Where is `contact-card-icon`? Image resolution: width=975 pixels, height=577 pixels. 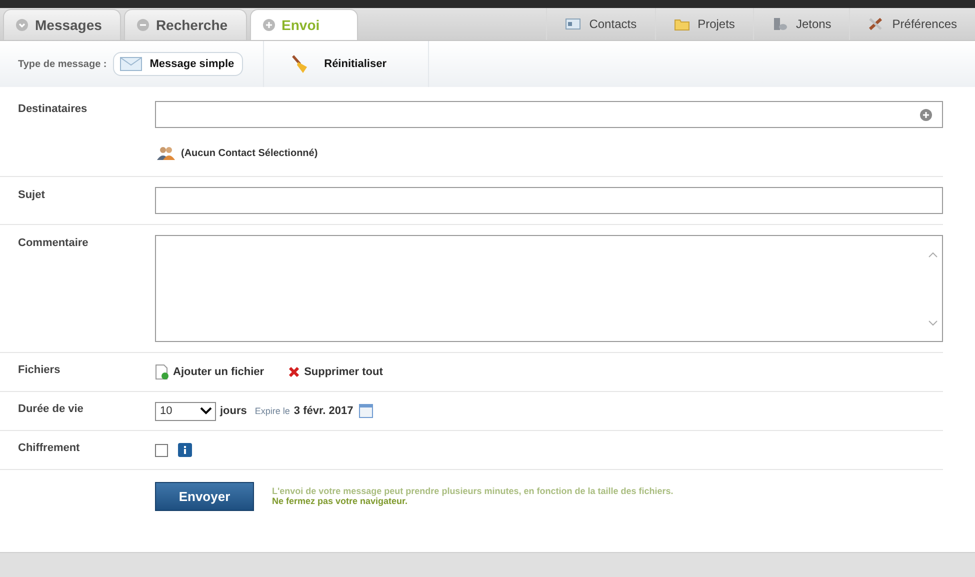
contact-card-icon is located at coordinates (573, 24).